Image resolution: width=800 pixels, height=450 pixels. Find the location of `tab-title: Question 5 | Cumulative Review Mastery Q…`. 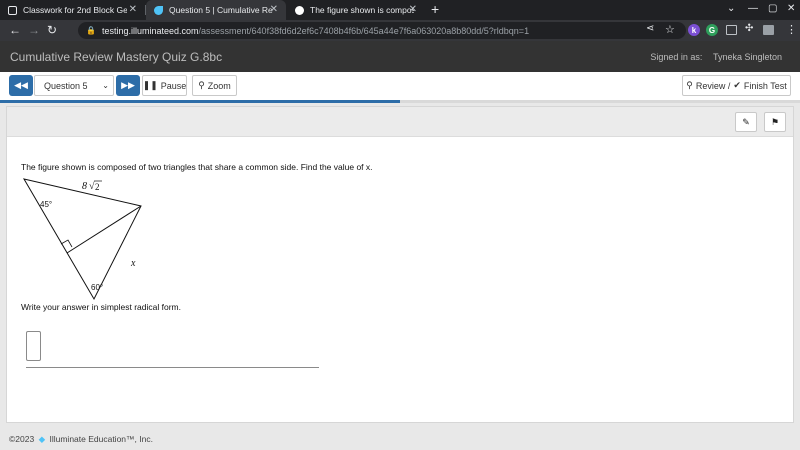

tab-title: Question 5 | Cumulative Review Mastery Q… is located at coordinates (221, 10).